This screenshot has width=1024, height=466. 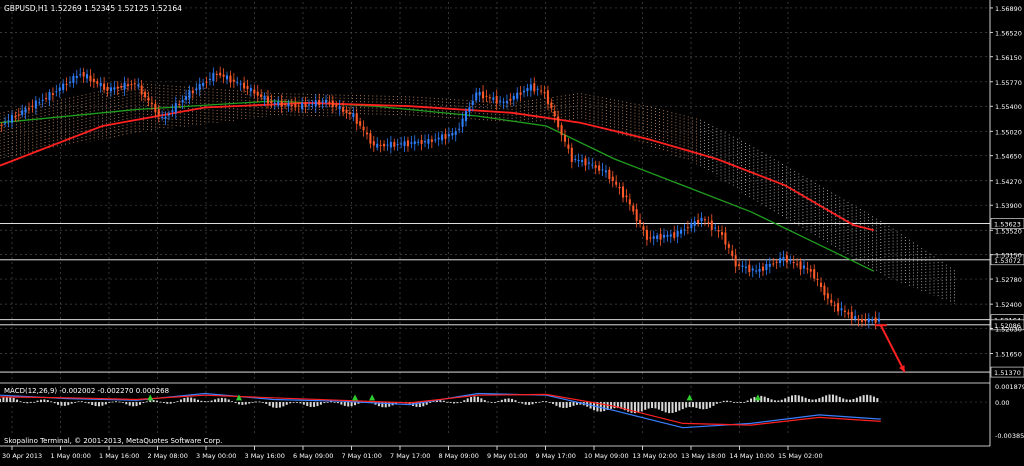 What do you see at coordinates (800, 456) in the screenshot?
I see `x-tick-label-16: 15 May 02:00` at bounding box center [800, 456].